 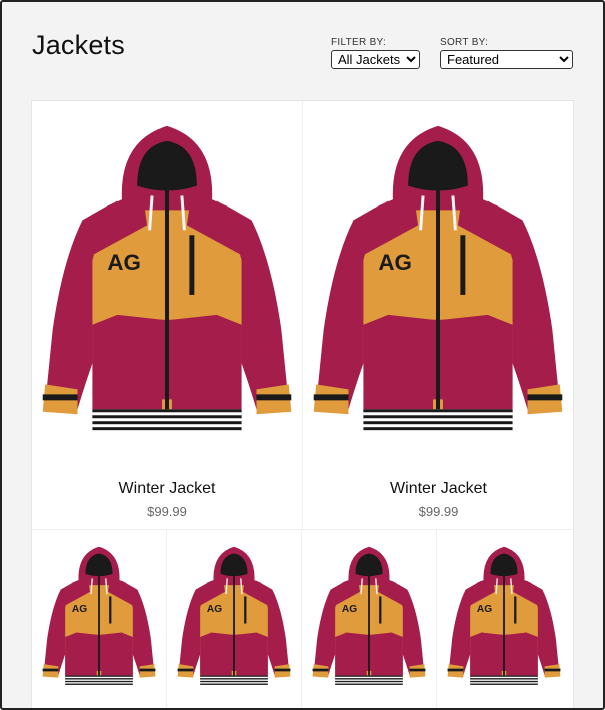 I want to click on filter-select: All Jackets, so click(x=375, y=59).